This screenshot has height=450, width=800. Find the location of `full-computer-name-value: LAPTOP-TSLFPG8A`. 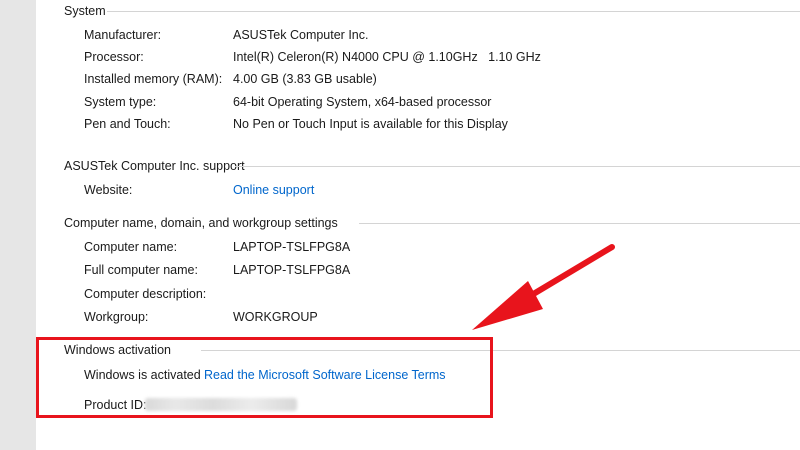

full-computer-name-value: LAPTOP-TSLFPG8A is located at coordinates (292, 270).